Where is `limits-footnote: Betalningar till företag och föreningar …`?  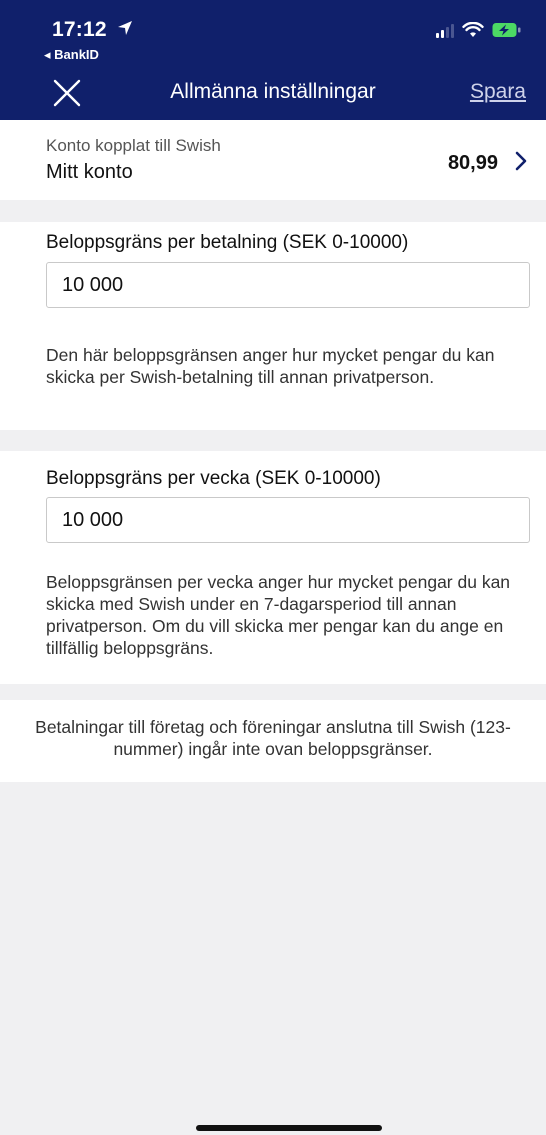 limits-footnote: Betalningar till företag och föreningar … is located at coordinates (273, 741).